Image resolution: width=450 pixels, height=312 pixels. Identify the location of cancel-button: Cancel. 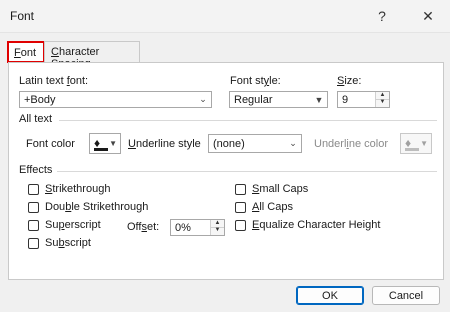
(406, 295).